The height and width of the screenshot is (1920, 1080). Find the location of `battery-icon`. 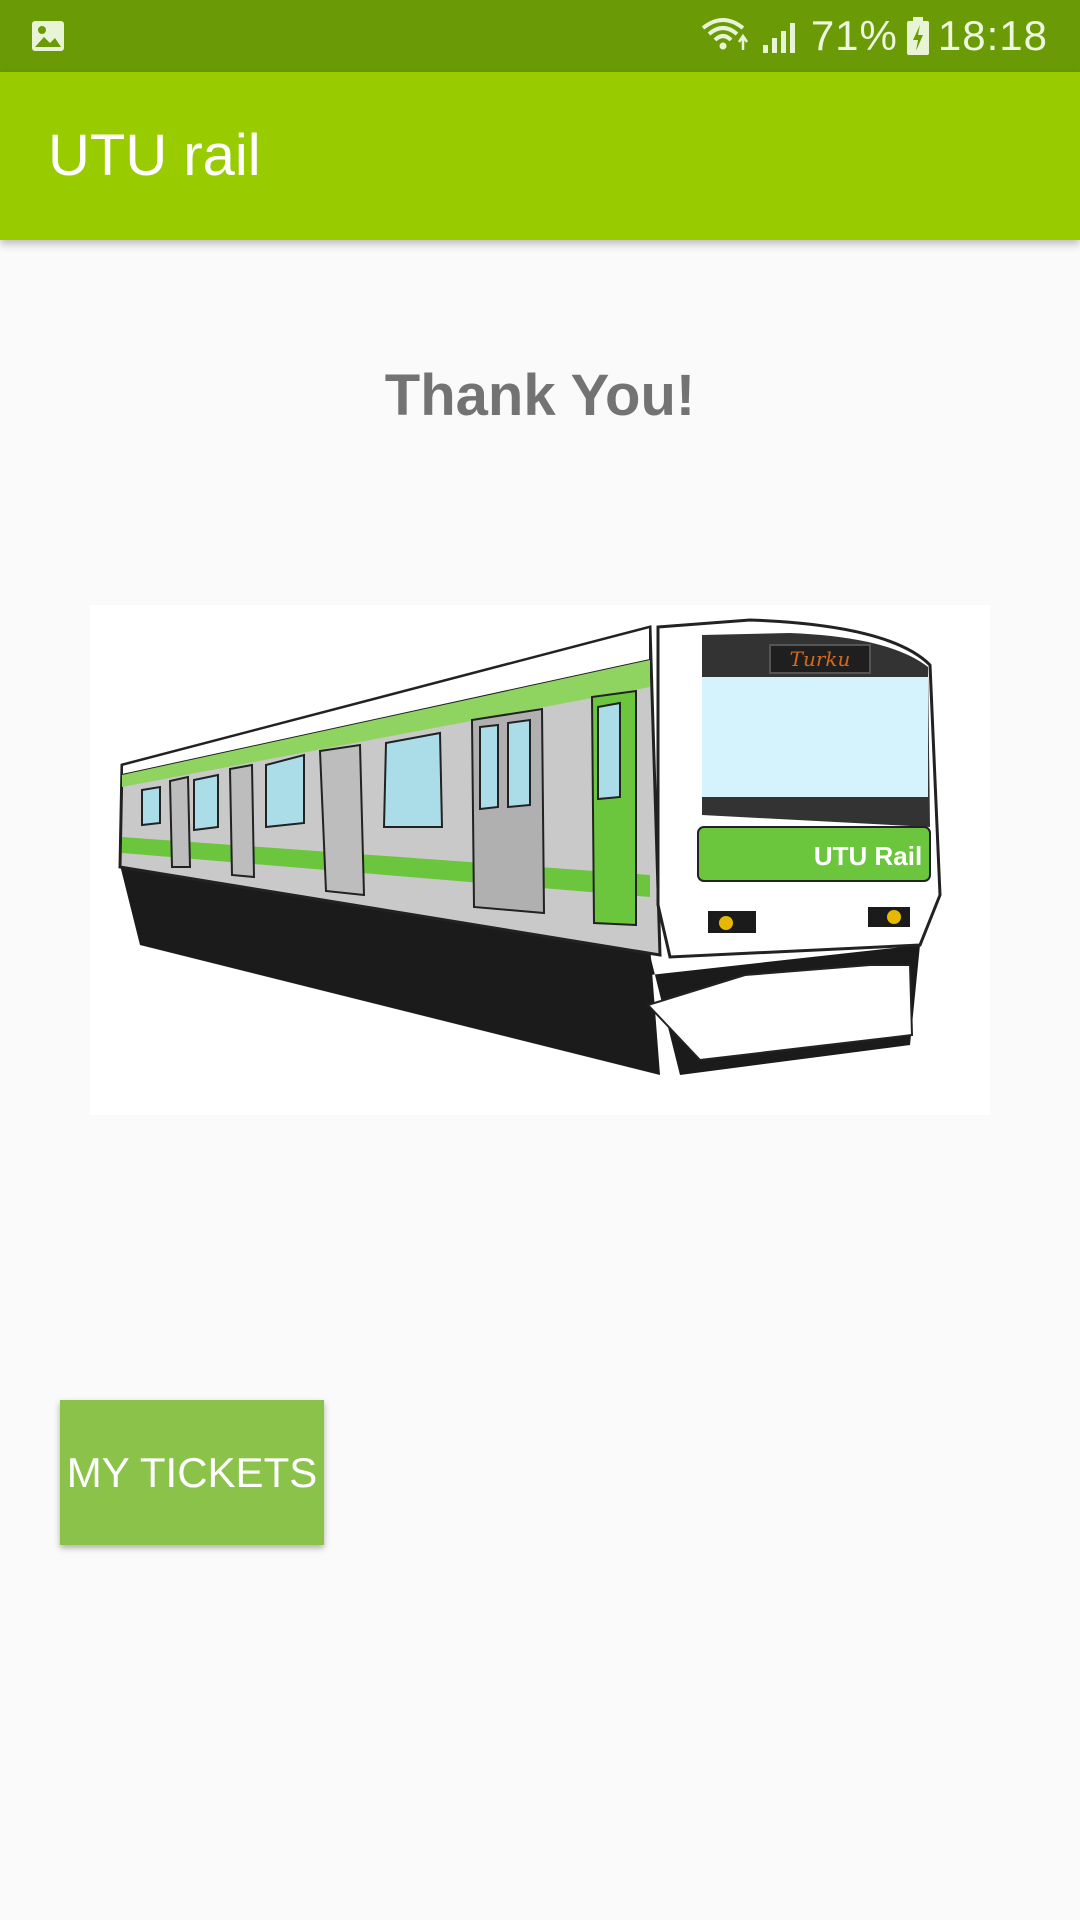

battery-icon is located at coordinates (917, 36).